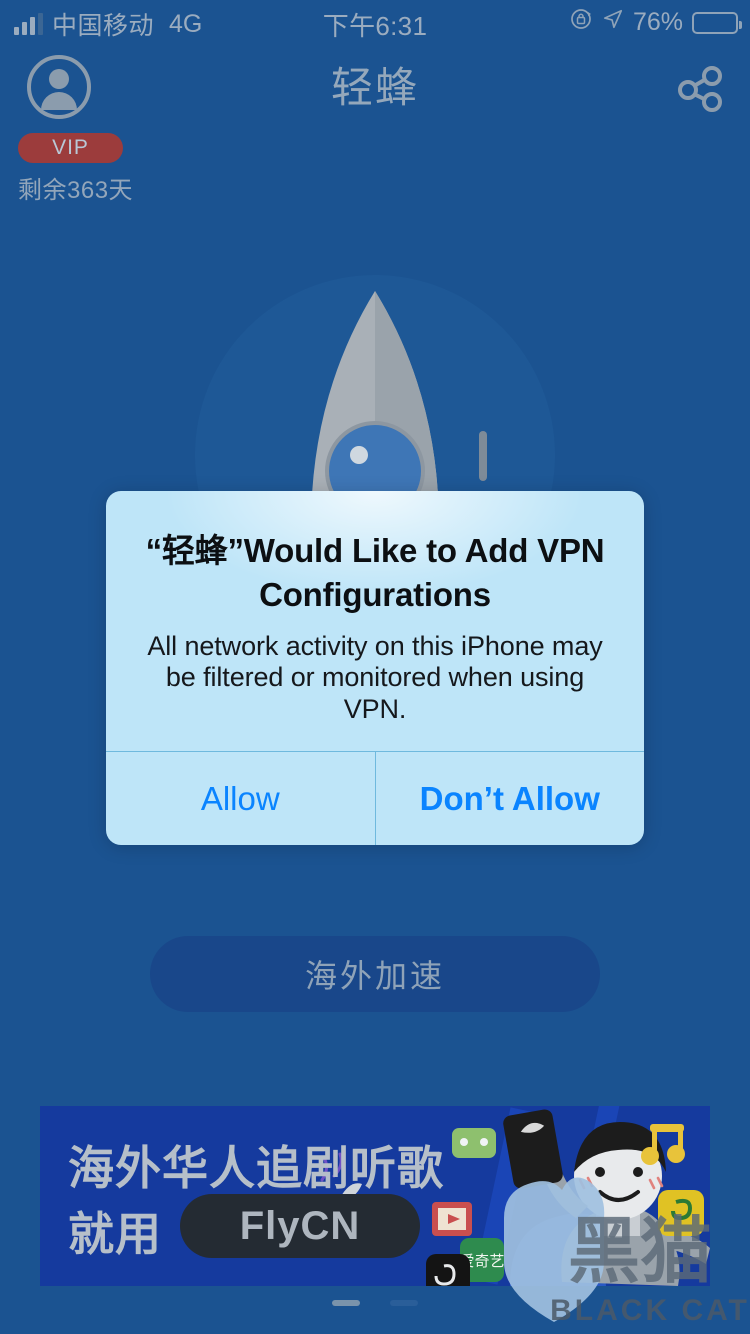 This screenshot has height=1334, width=750. Describe the element at coordinates (240, 798) in the screenshot. I see `allow-button: Allow` at that location.